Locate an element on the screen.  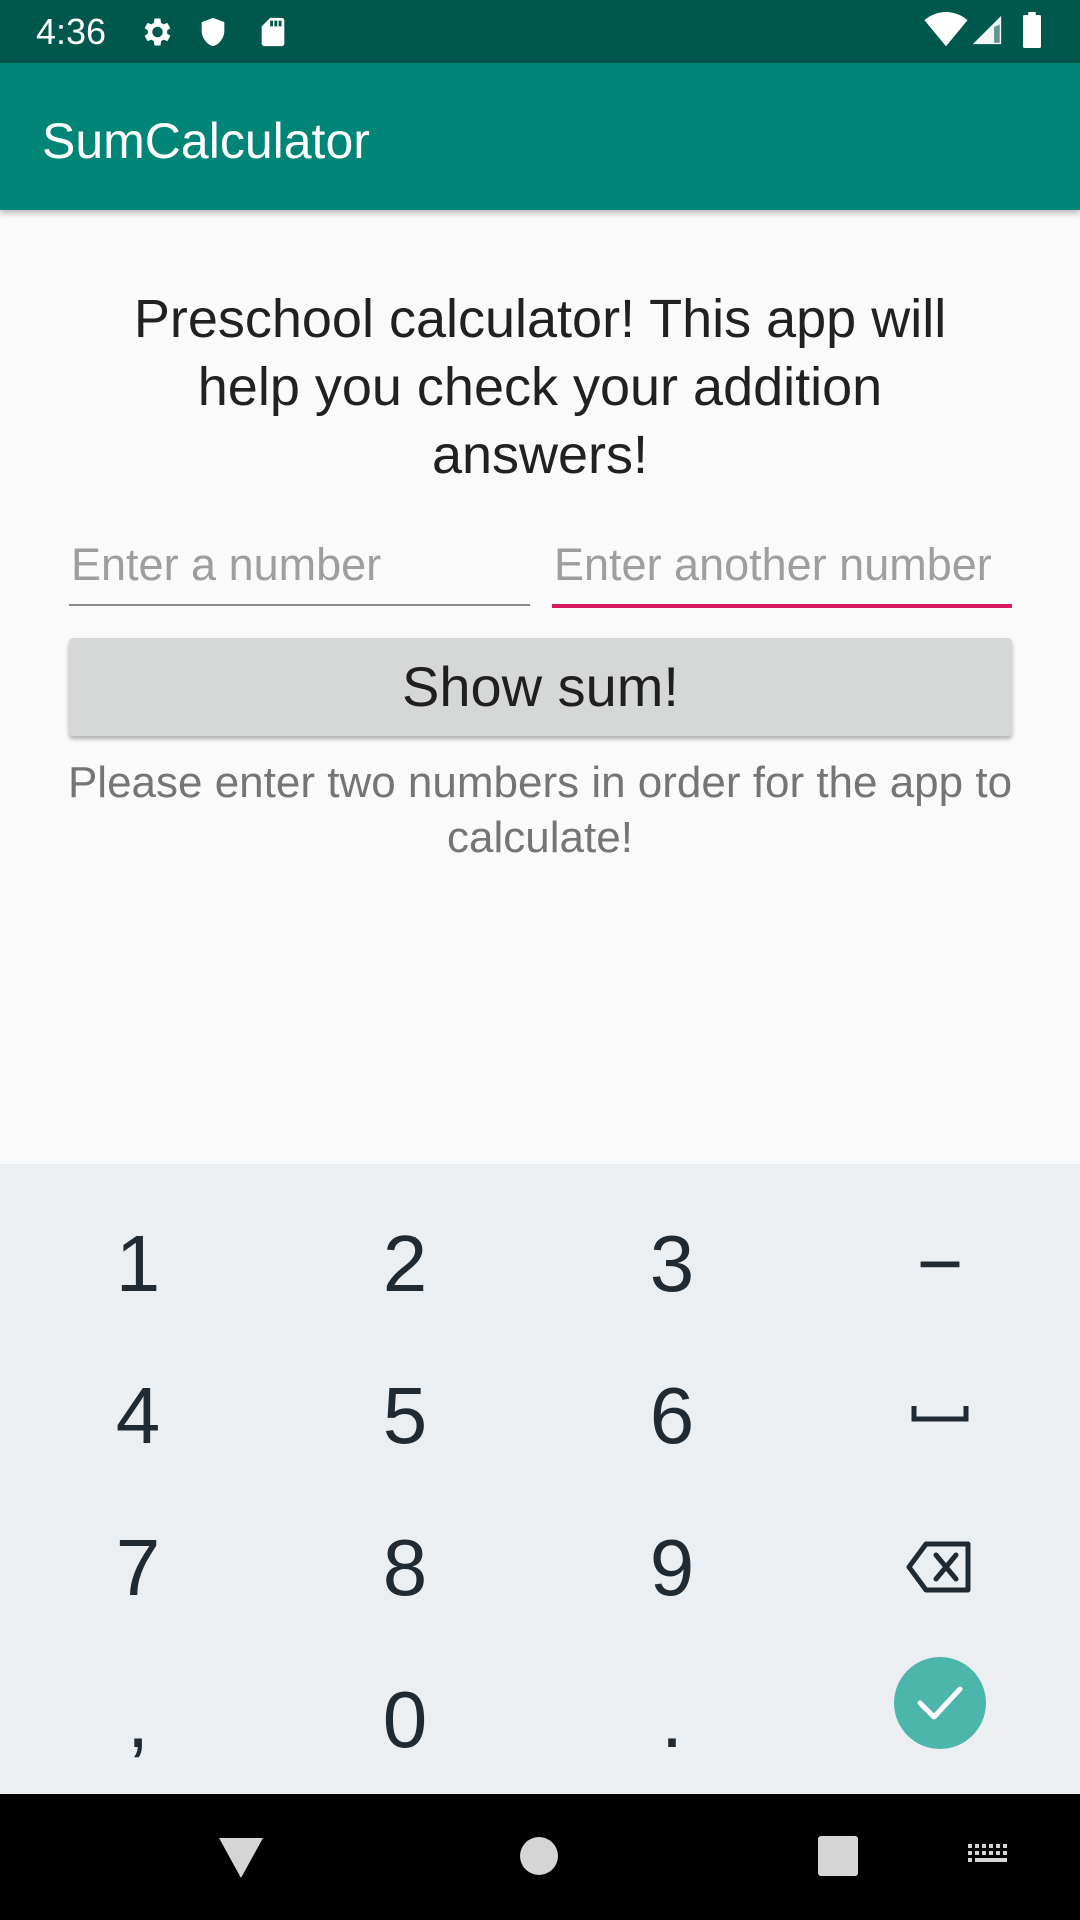
second-number-input: Enter another number is located at coordinates (782, 569).